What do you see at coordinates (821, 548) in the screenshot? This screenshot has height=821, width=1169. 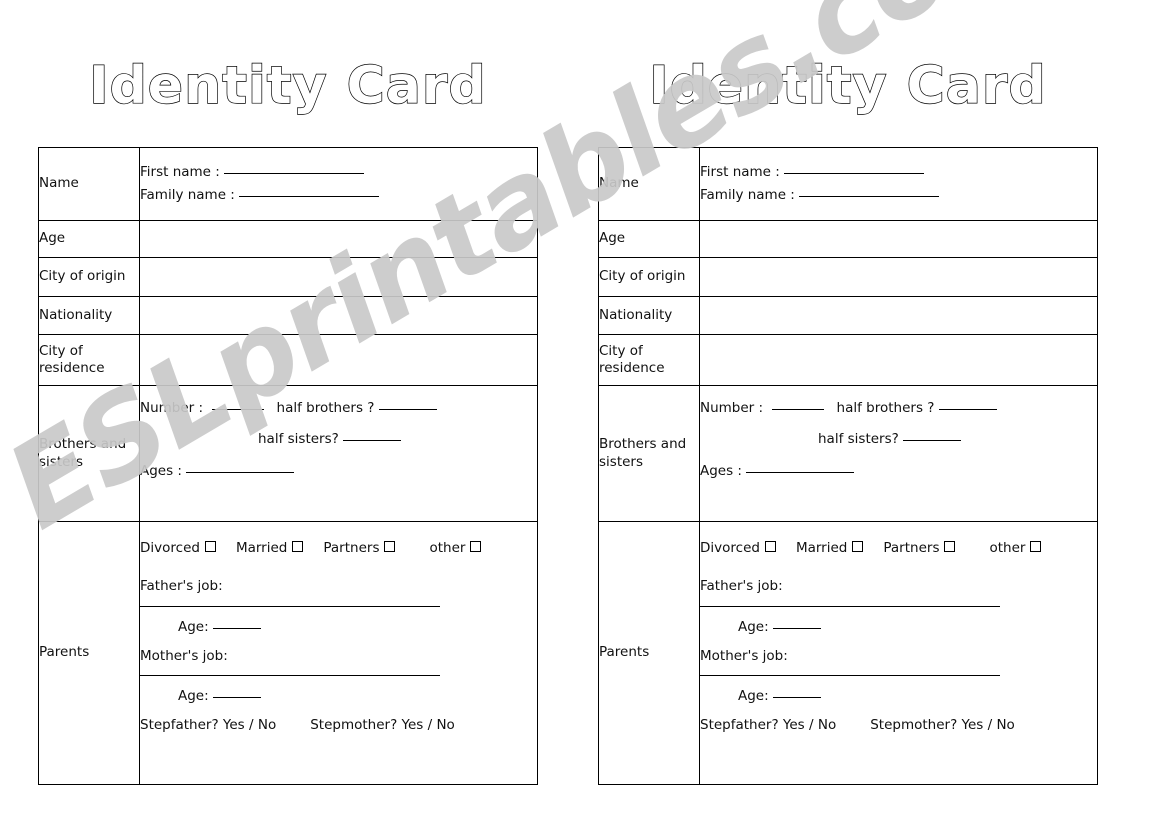 I see `married-label: Married` at bounding box center [821, 548].